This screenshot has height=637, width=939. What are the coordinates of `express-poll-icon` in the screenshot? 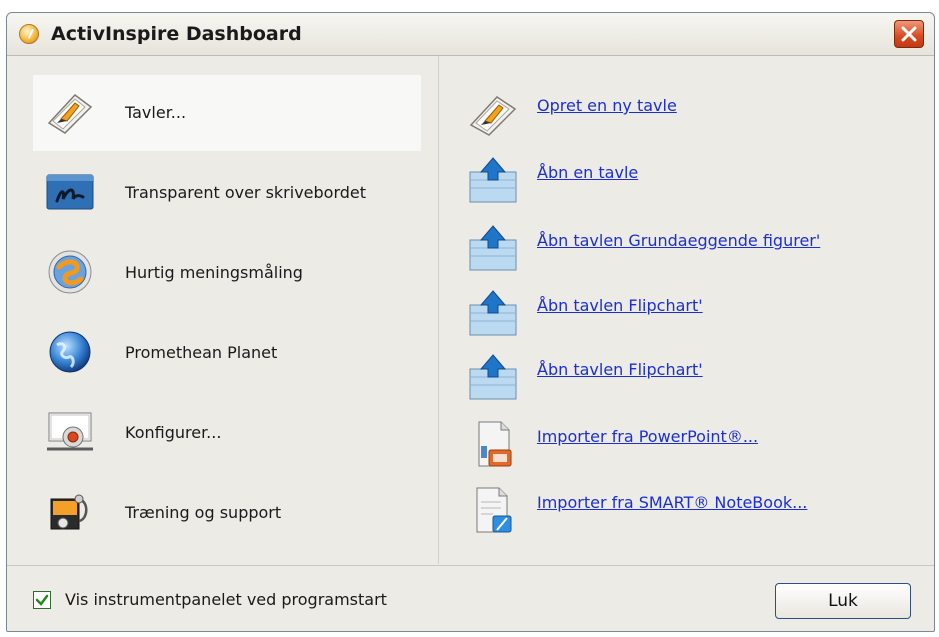 It's located at (70, 272).